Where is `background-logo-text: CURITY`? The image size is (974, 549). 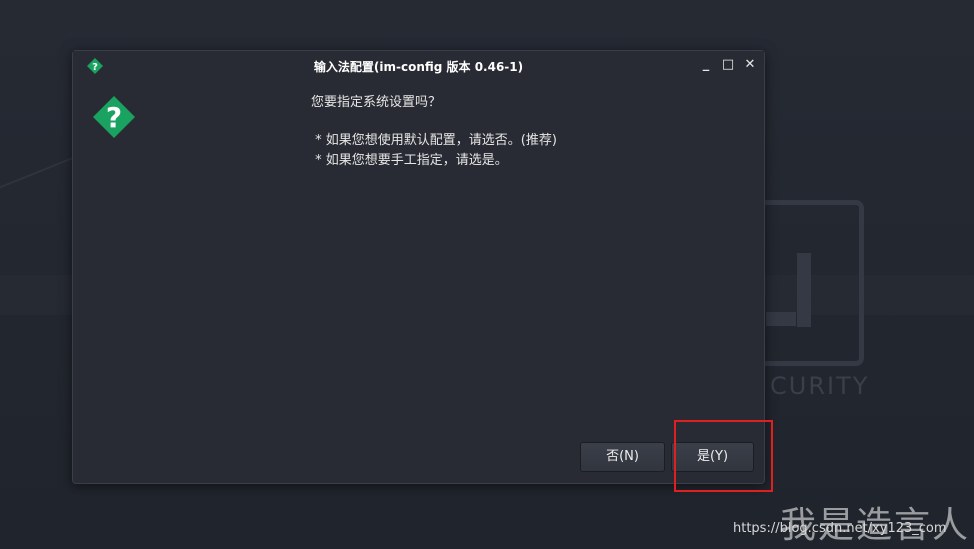
background-logo-text: CURITY is located at coordinates (820, 386).